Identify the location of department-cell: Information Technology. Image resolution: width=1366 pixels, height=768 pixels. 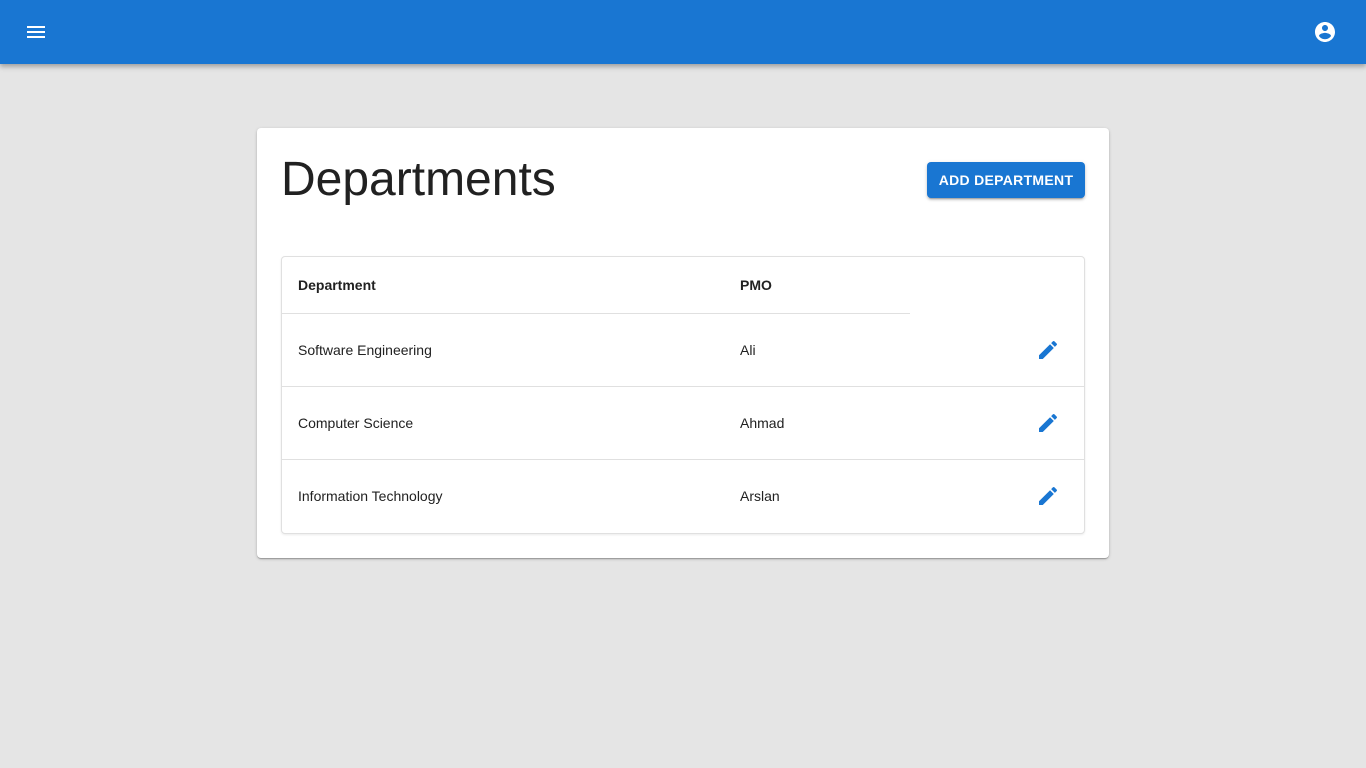
(370, 496).